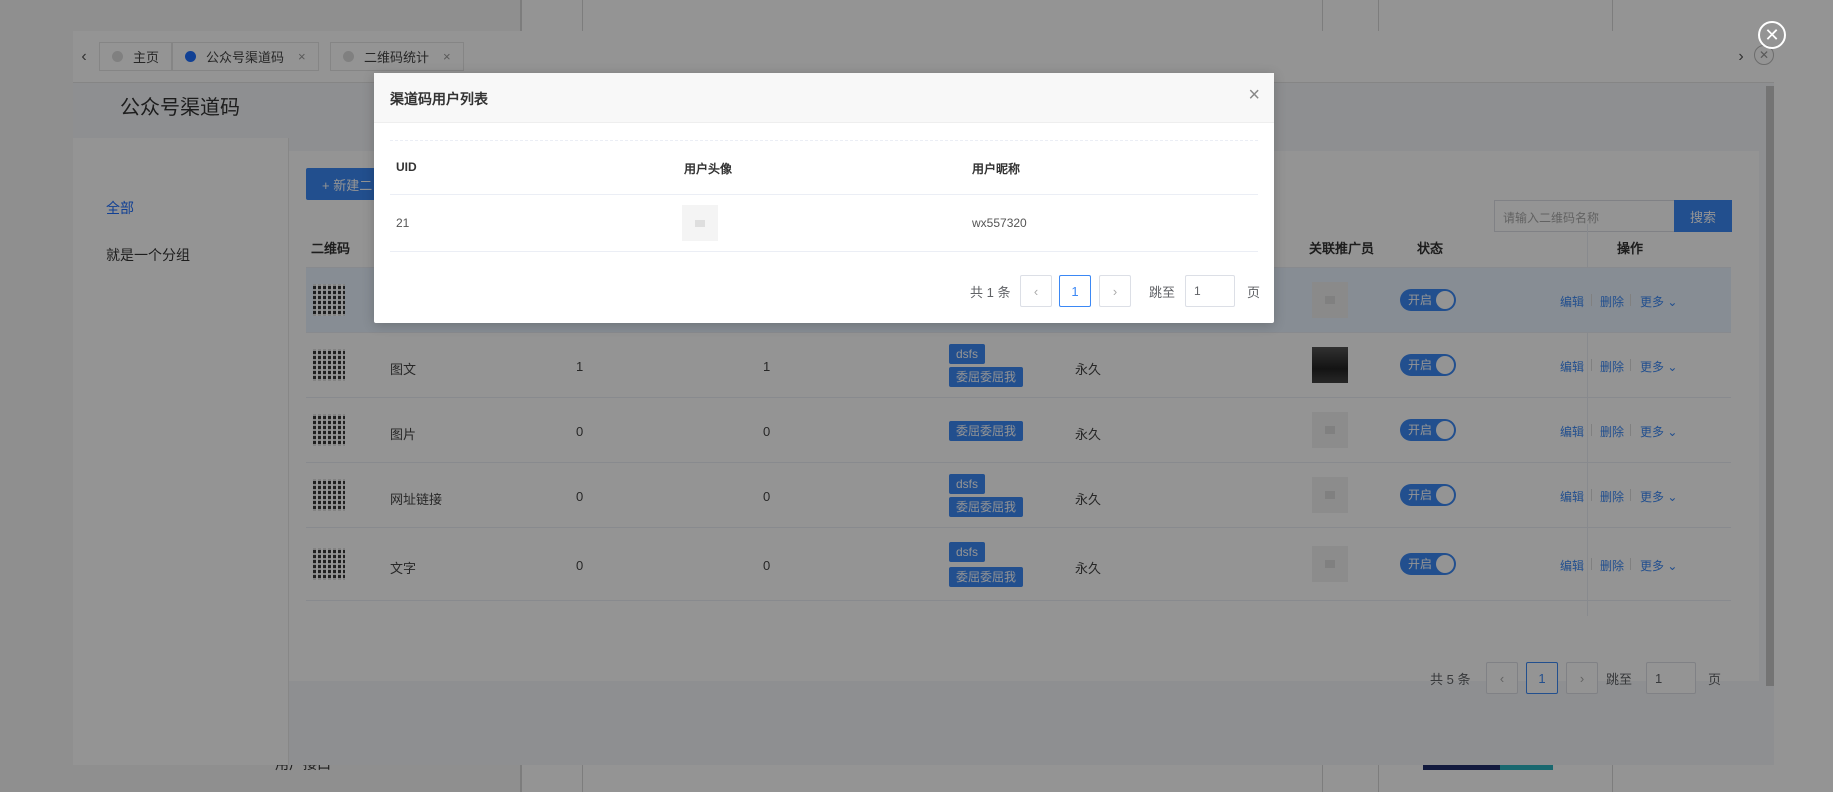  I want to click on pagination-page-1: 1, so click(1075, 291).